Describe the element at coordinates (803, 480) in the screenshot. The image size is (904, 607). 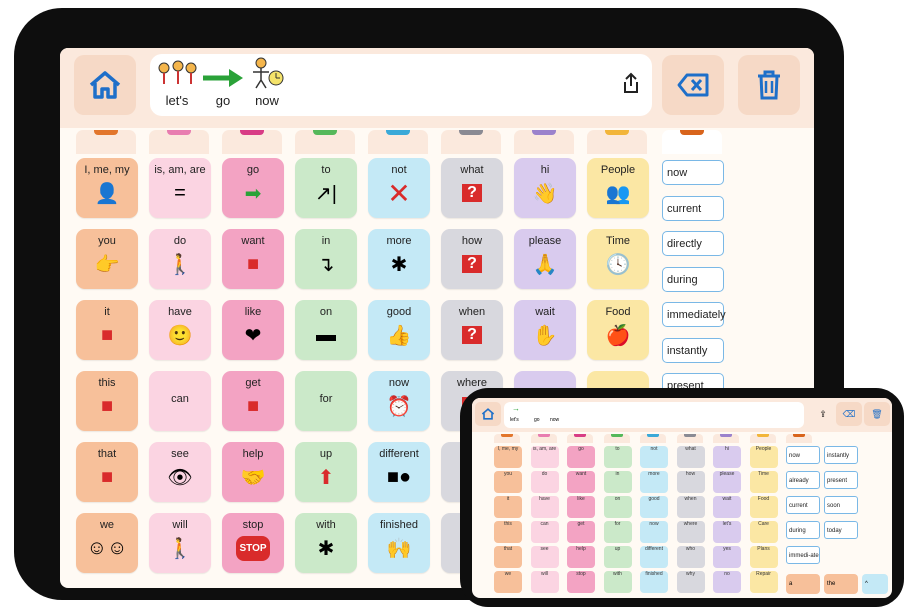
I see `small-word-list-item: already` at that location.